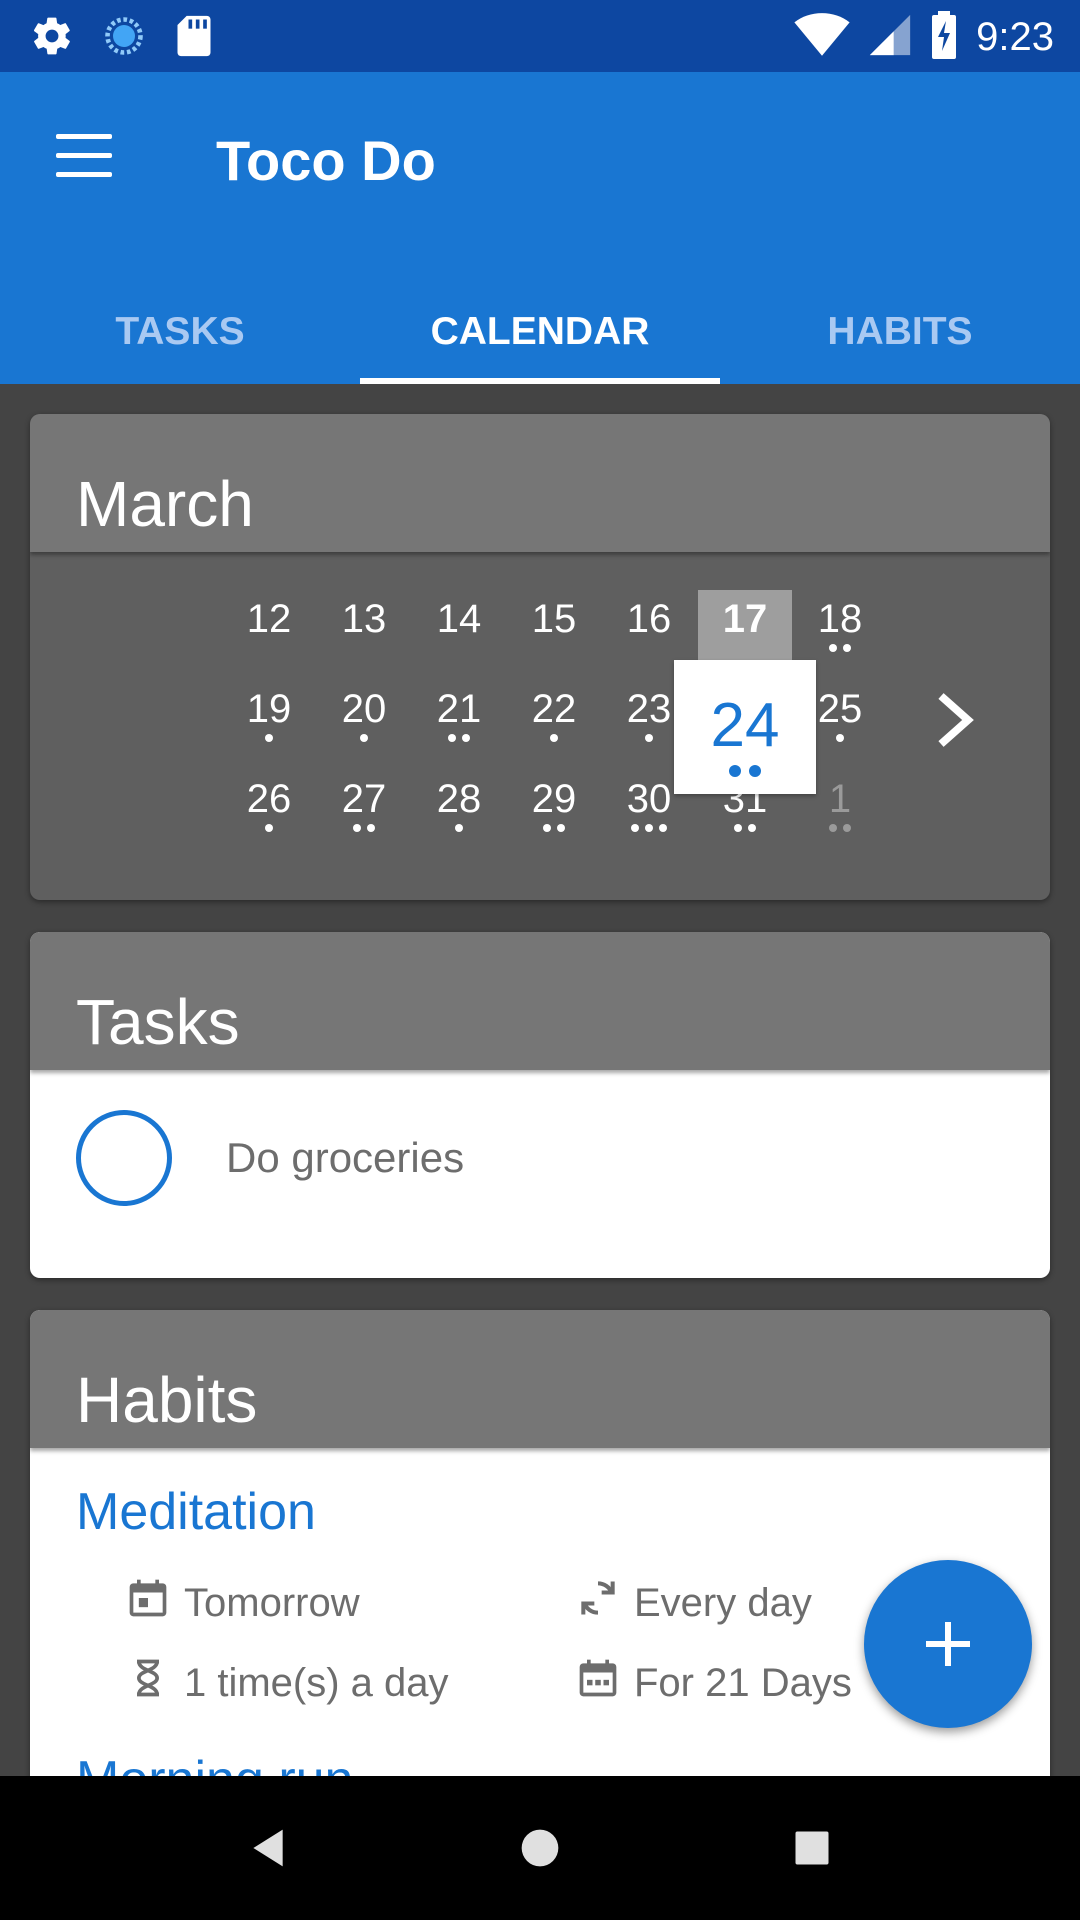 The width and height of the screenshot is (1080, 1920). What do you see at coordinates (84, 156) in the screenshot?
I see `menu-icon` at bounding box center [84, 156].